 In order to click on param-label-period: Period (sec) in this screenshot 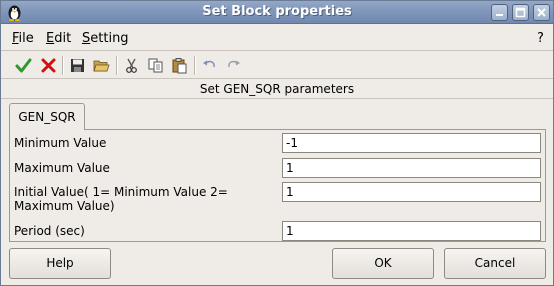, I will do `click(49, 231)`.